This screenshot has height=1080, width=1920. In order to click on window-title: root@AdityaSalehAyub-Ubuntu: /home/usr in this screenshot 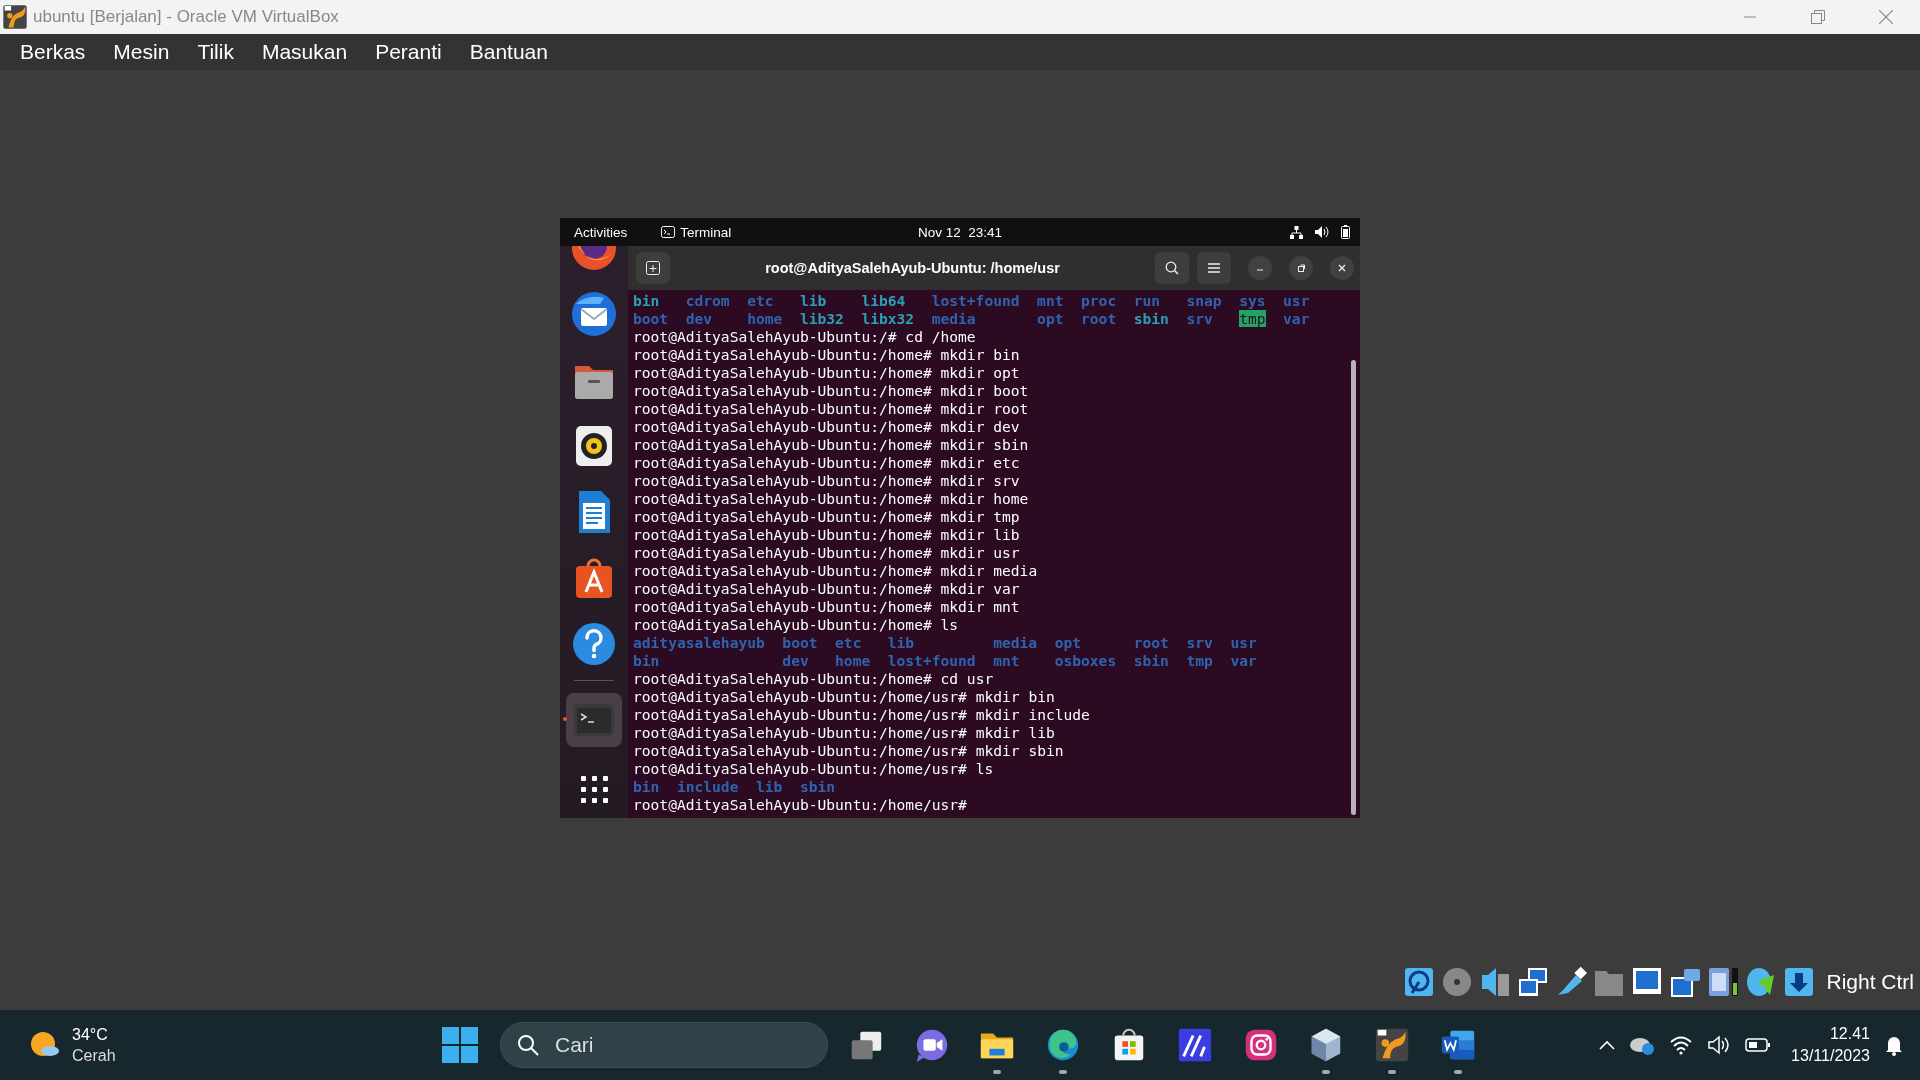, I will do `click(912, 268)`.